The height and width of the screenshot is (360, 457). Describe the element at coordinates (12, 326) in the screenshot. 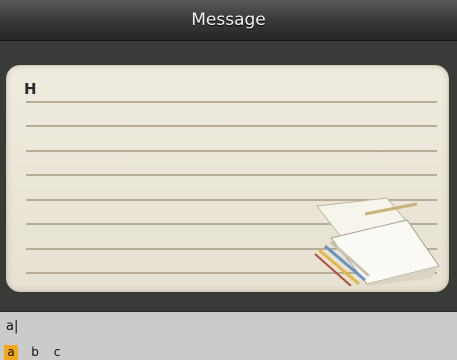

I see `composing-text: a|` at that location.